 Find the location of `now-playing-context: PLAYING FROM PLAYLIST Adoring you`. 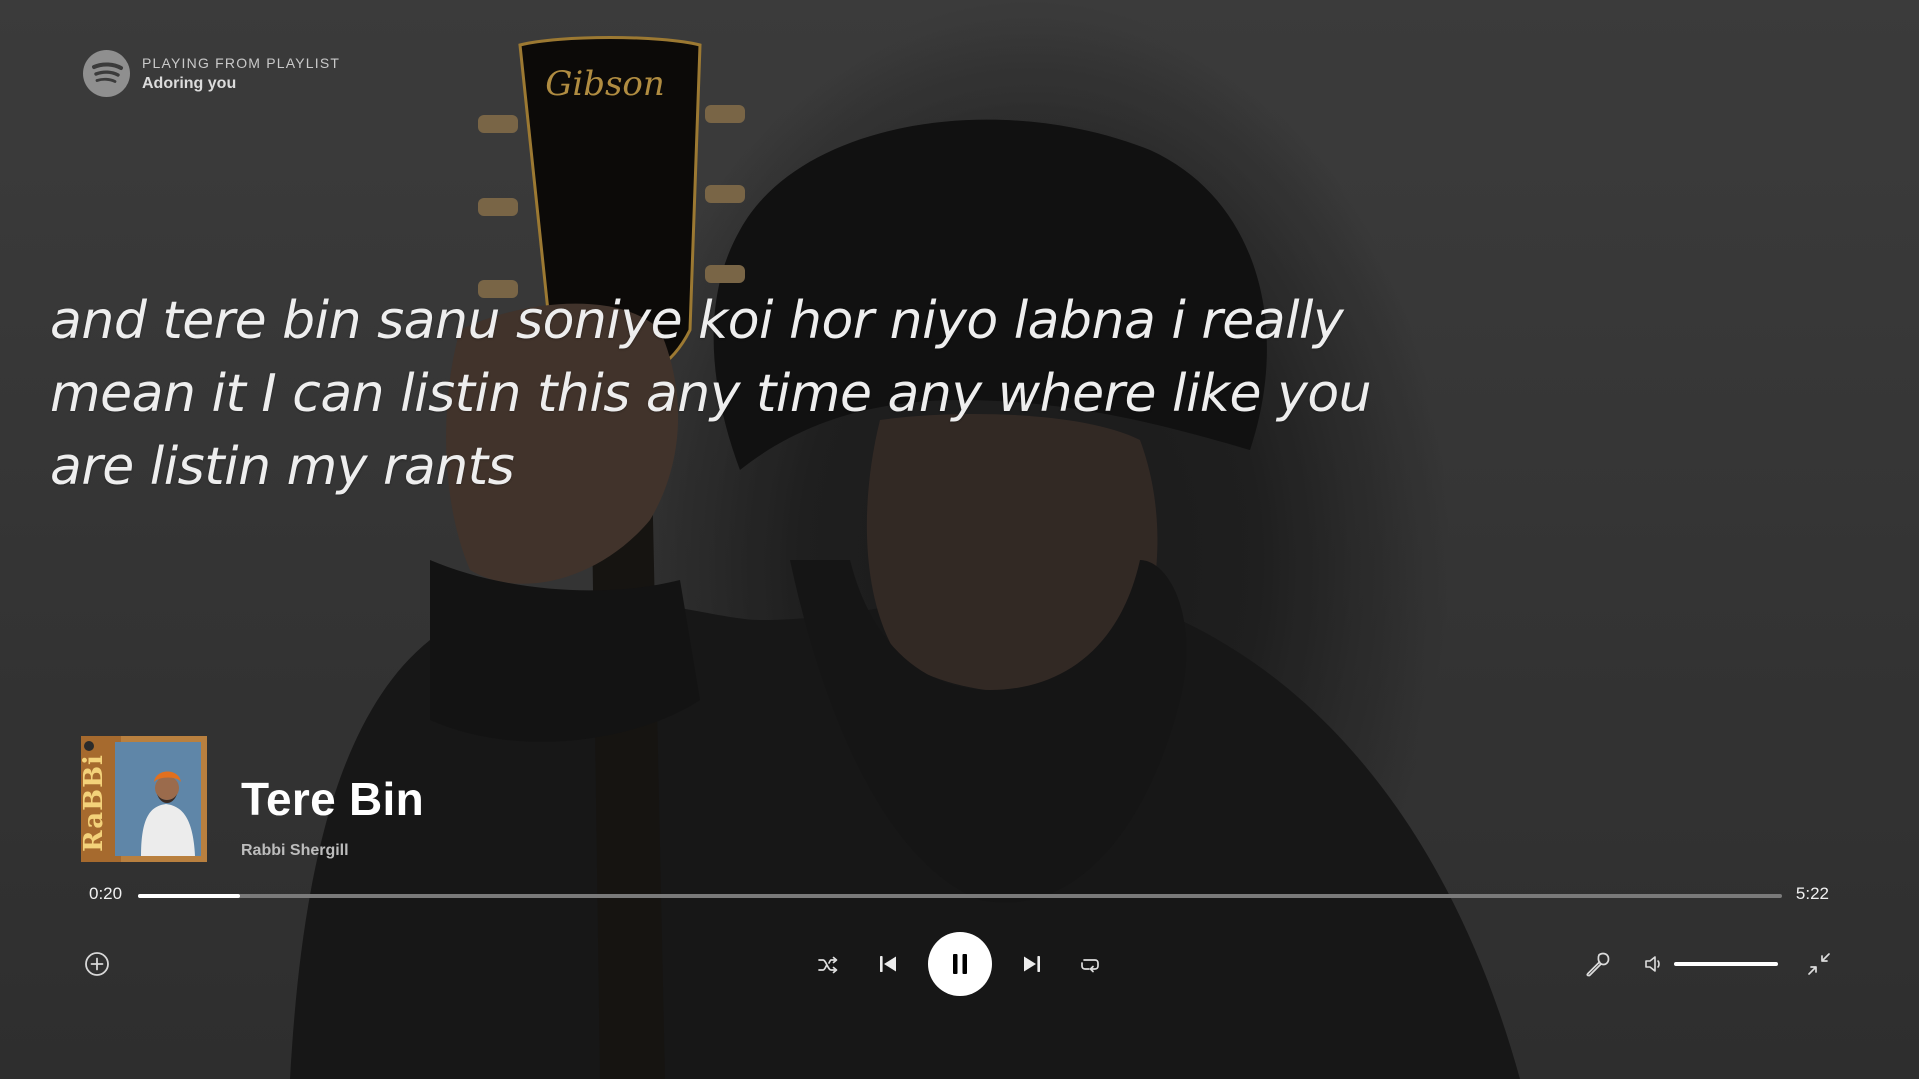

now-playing-context: PLAYING FROM PLAYLIST Adoring you is located at coordinates (211, 73).